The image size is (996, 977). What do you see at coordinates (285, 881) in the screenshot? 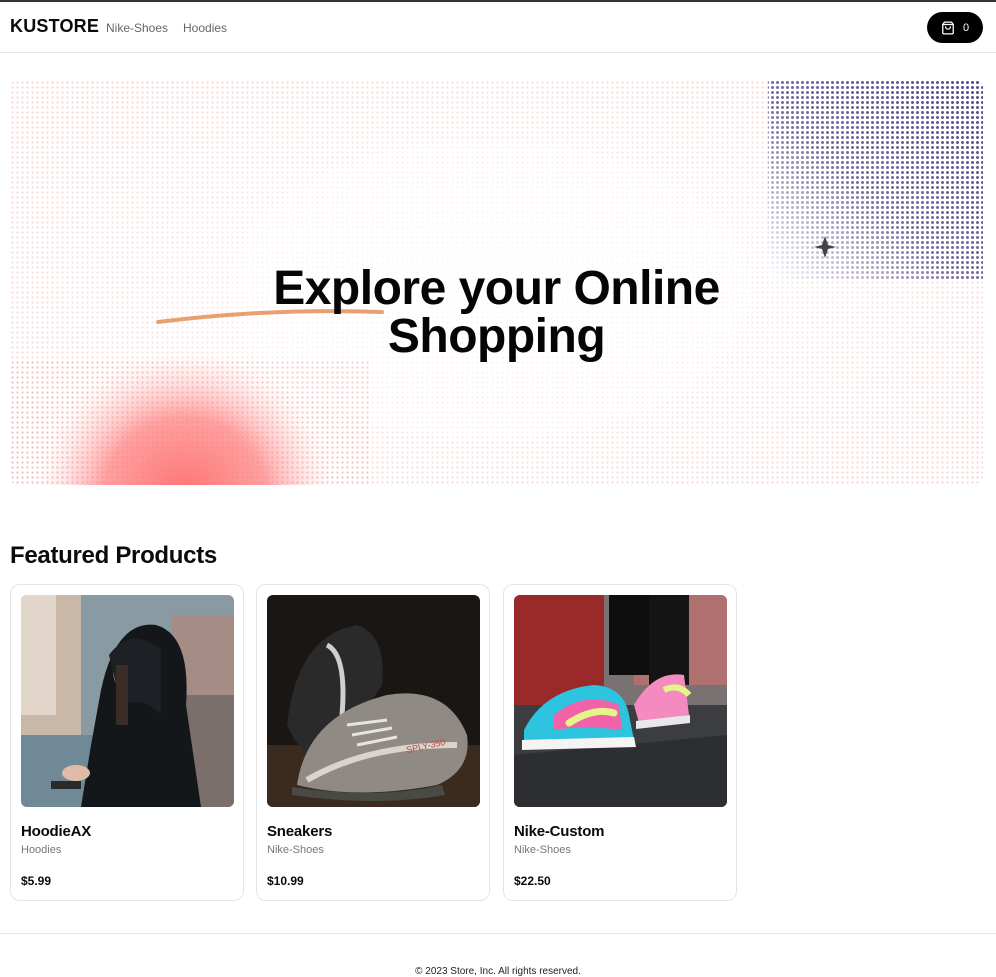
I see `product-price: $10.99` at bounding box center [285, 881].